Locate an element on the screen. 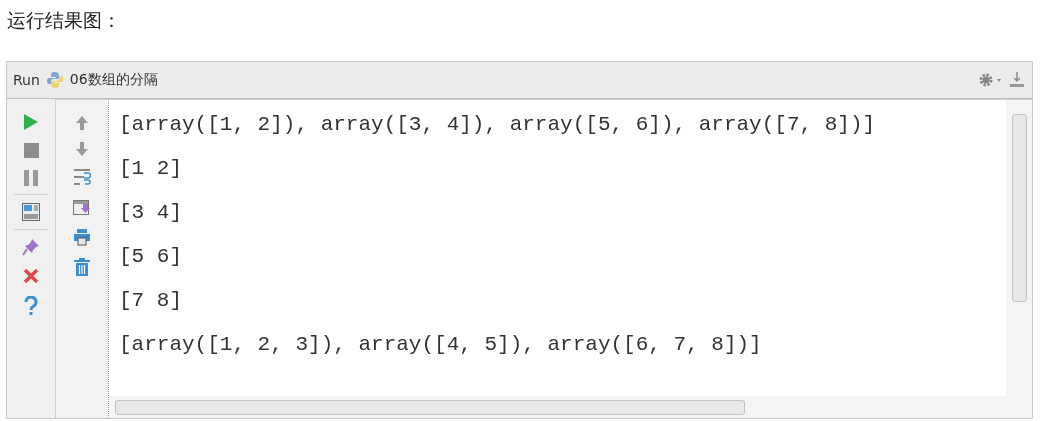 The image size is (1043, 421). run-label: Run is located at coordinates (26, 80).